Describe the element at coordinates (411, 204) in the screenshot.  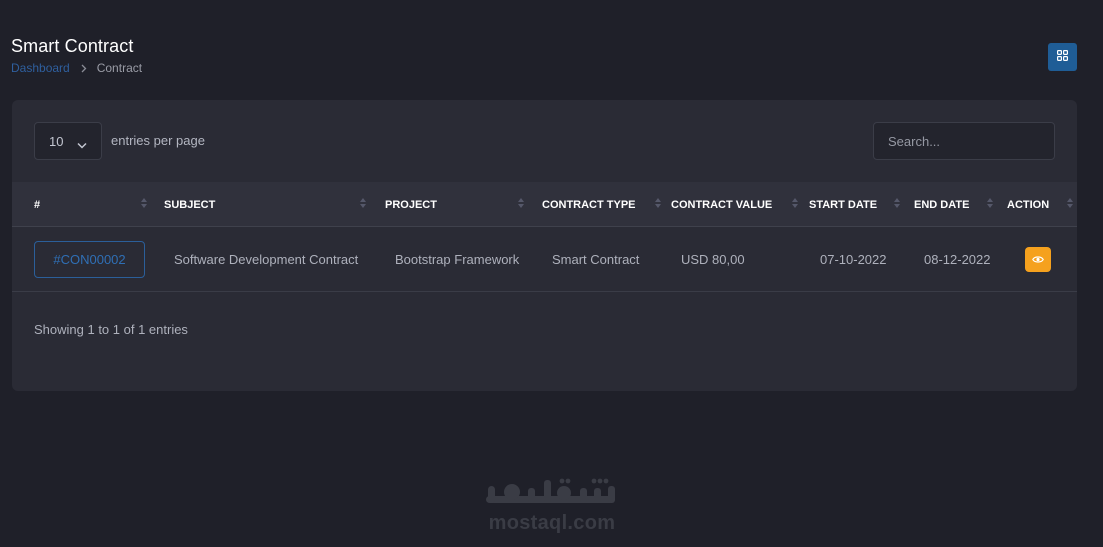
I see `column-header-project: PROJECT` at that location.